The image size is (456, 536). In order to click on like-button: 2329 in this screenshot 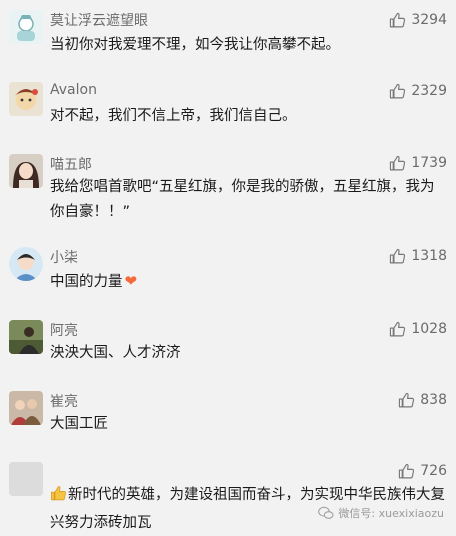, I will do `click(418, 91)`.